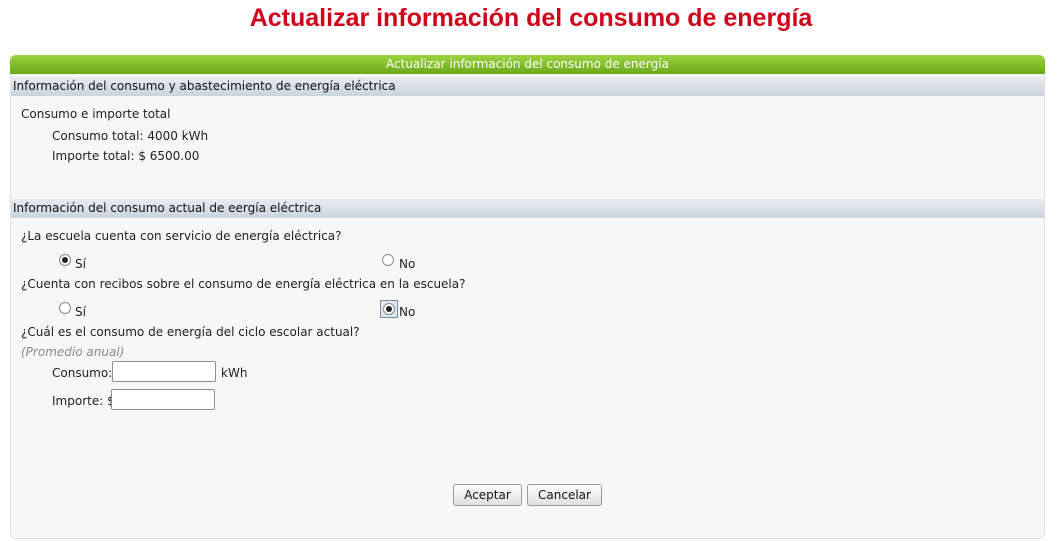 The image size is (1062, 541). What do you see at coordinates (73, 352) in the screenshot?
I see `promedio-anual-hint: (Promedio anual)` at bounding box center [73, 352].